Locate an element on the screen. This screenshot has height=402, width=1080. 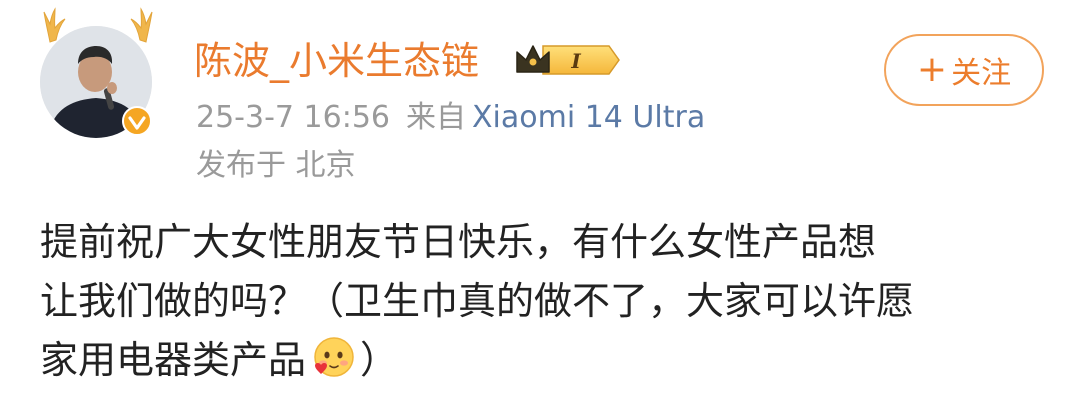
post-content-text: ） is located at coordinates (379, 360).